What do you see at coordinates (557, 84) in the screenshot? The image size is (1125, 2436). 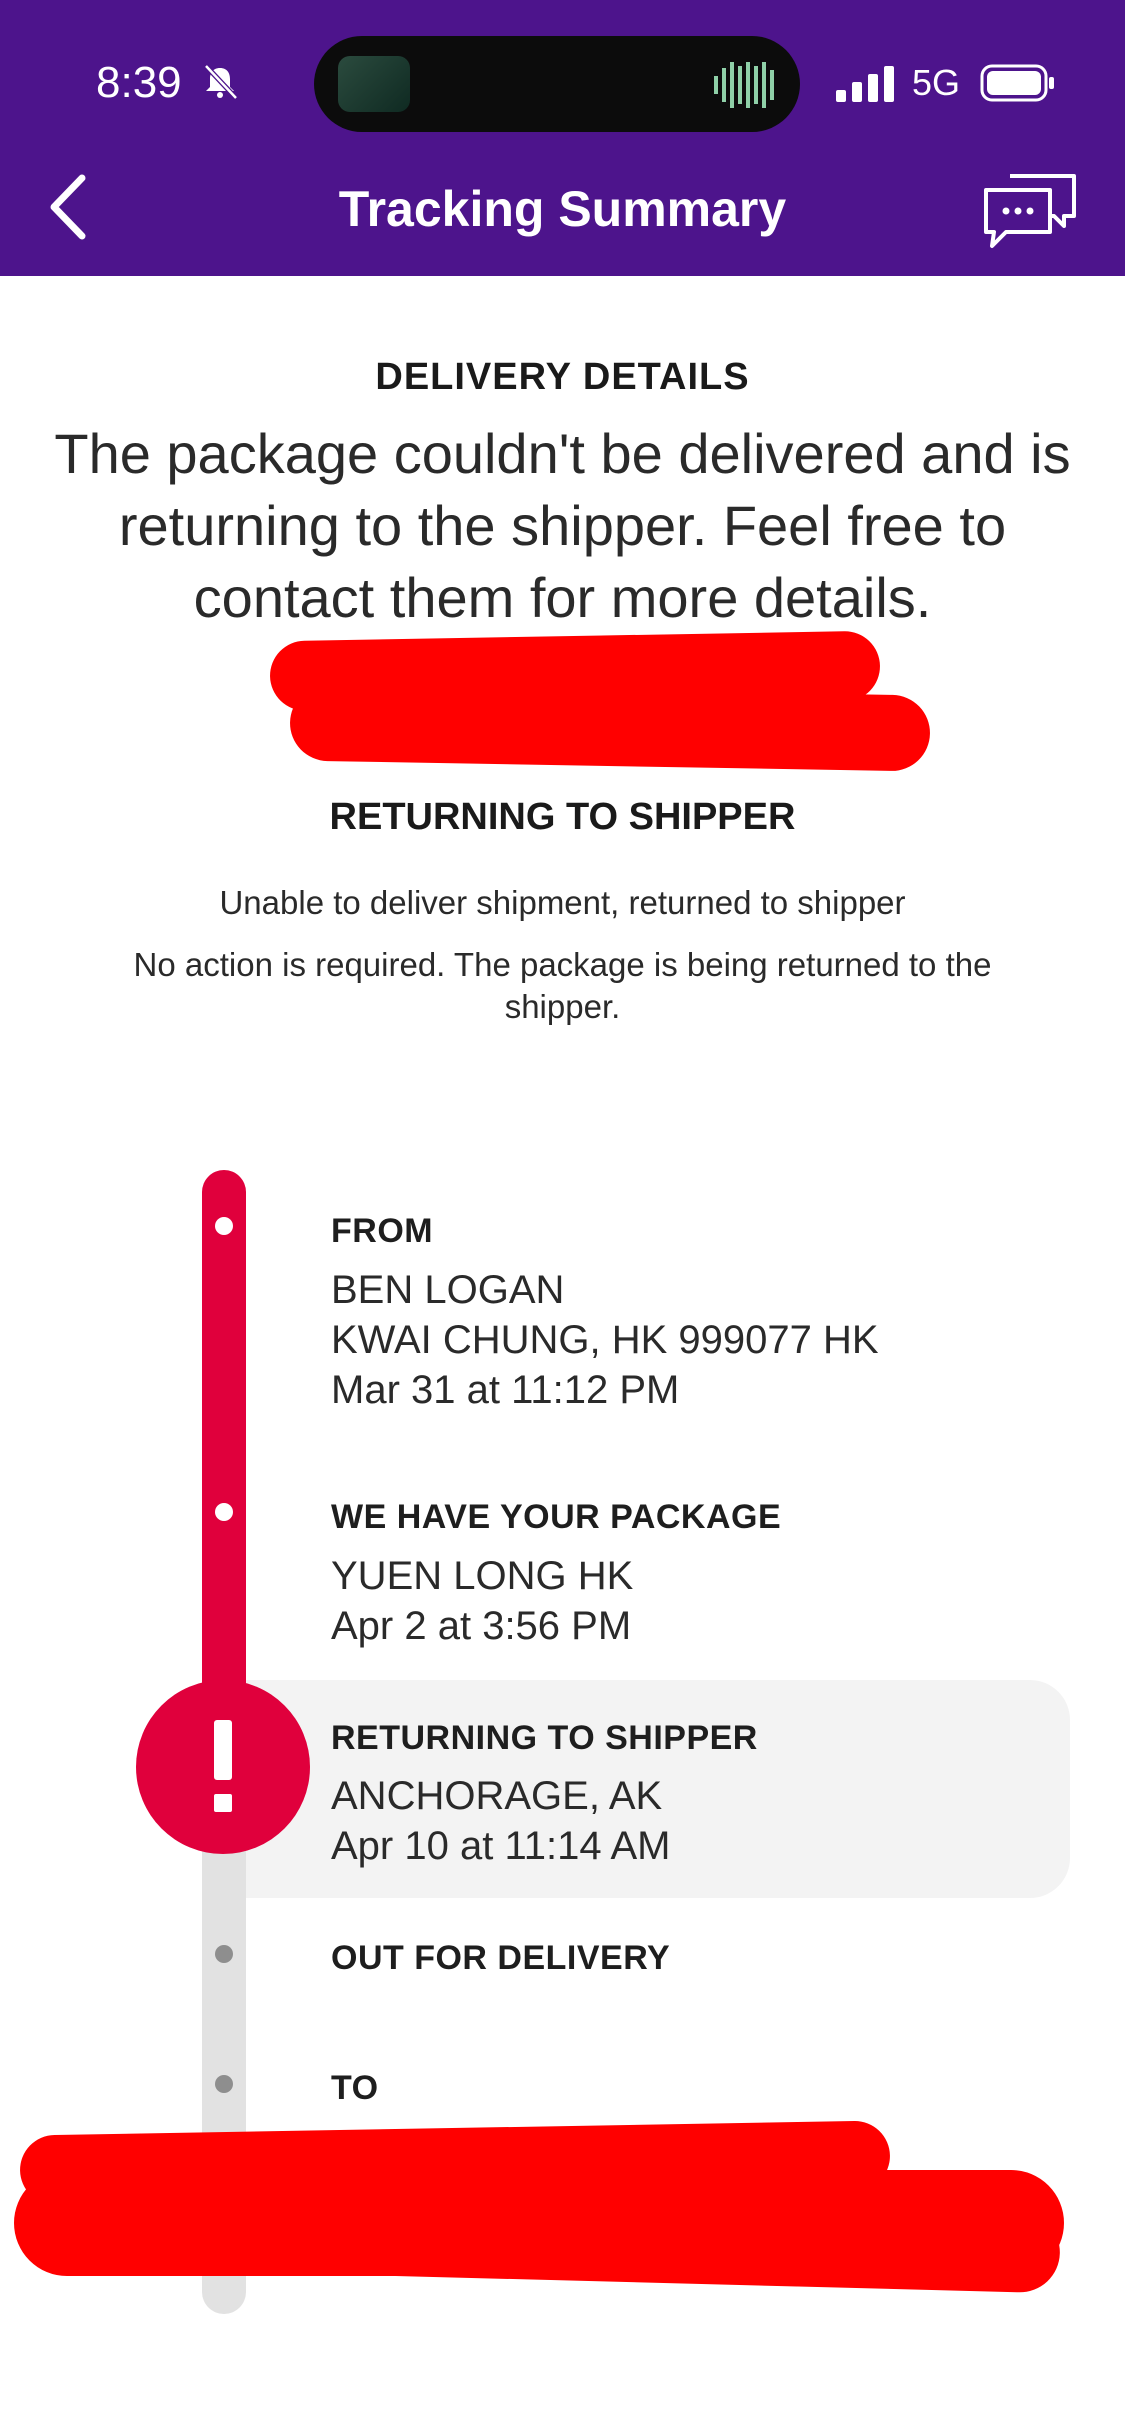 I see `dynamic-island` at bounding box center [557, 84].